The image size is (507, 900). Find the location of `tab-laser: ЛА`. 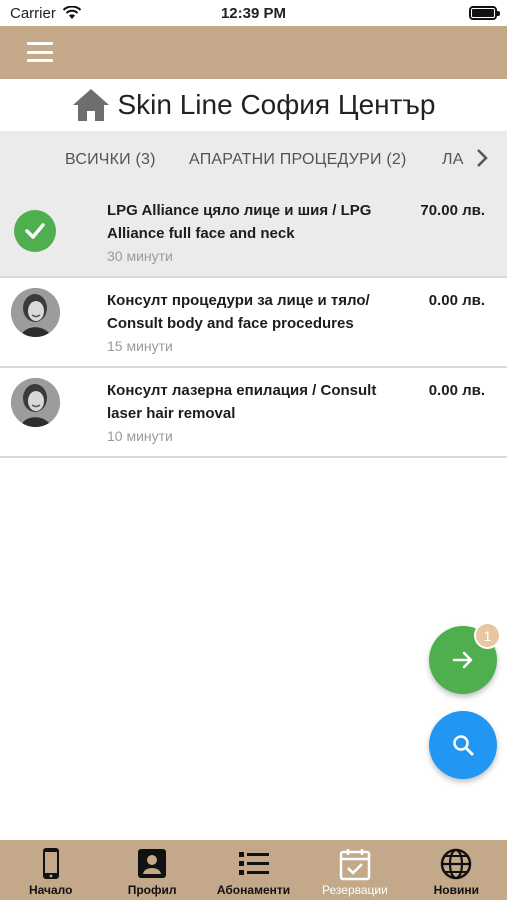

tab-laser: ЛА is located at coordinates (453, 160).